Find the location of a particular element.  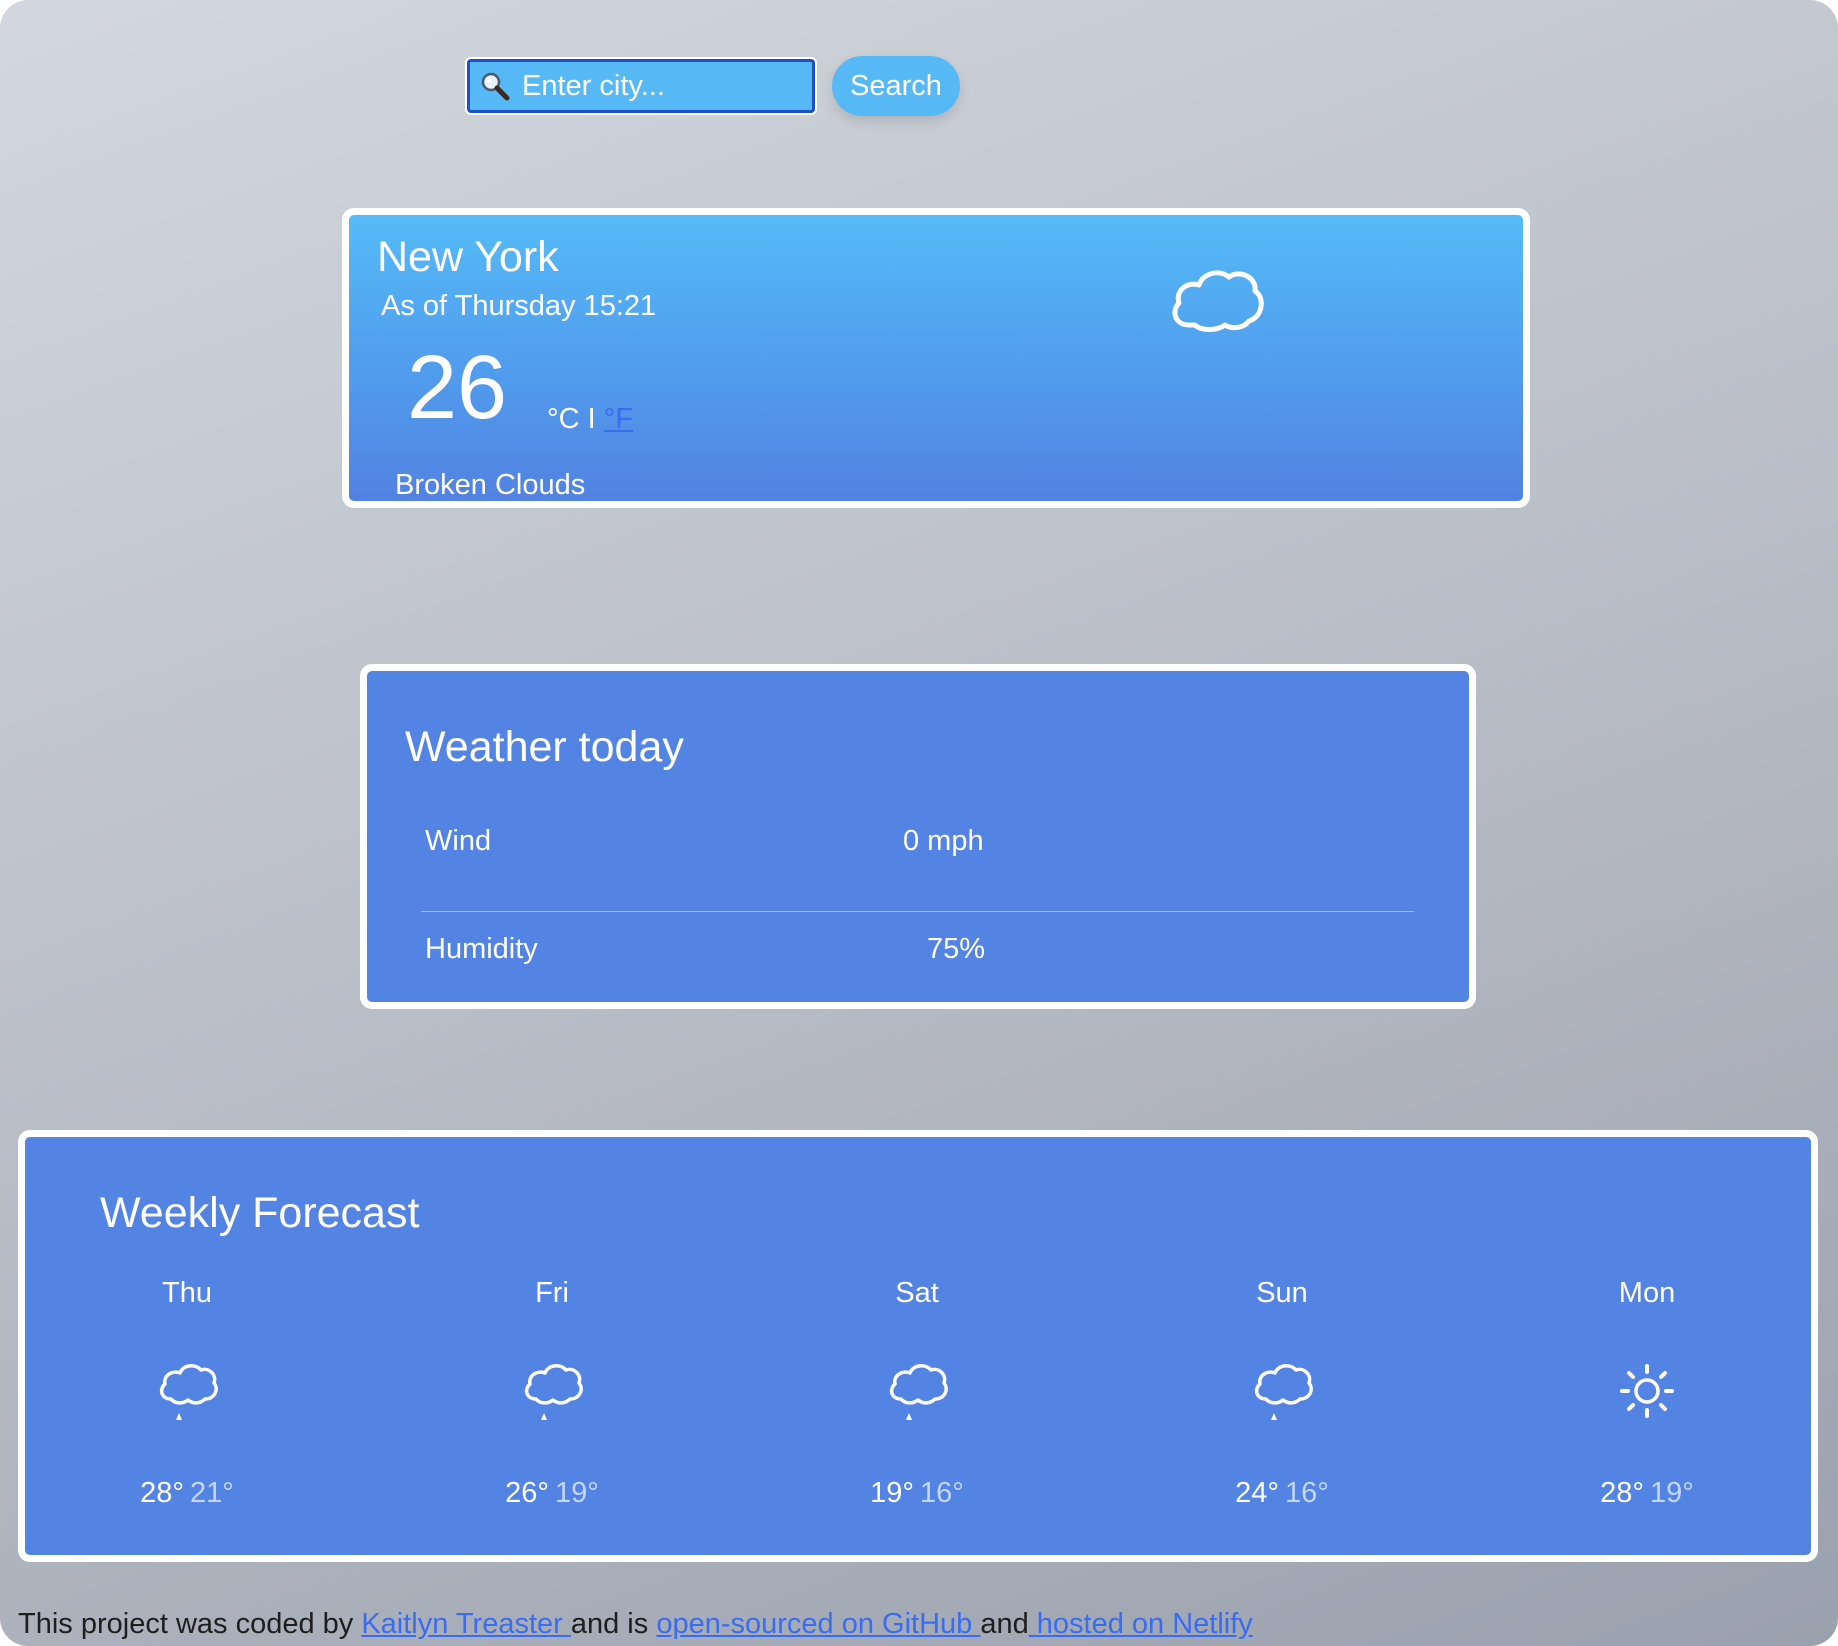

wind-label: Wind is located at coordinates (458, 841).